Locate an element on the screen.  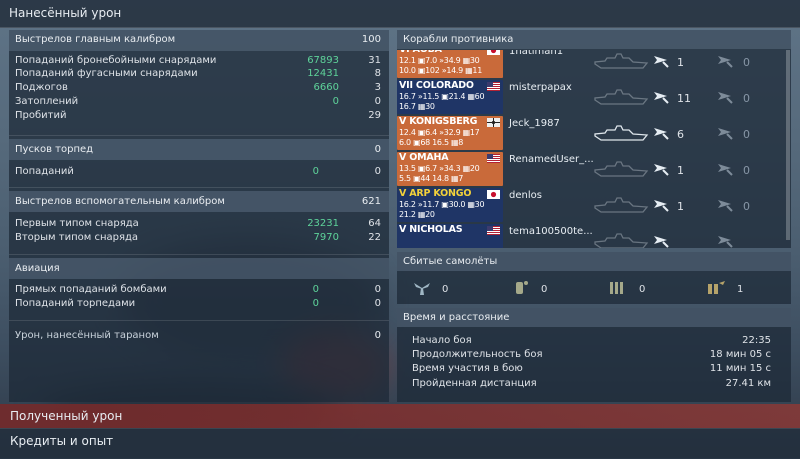
row-count: 29 is located at coordinates (374, 115).